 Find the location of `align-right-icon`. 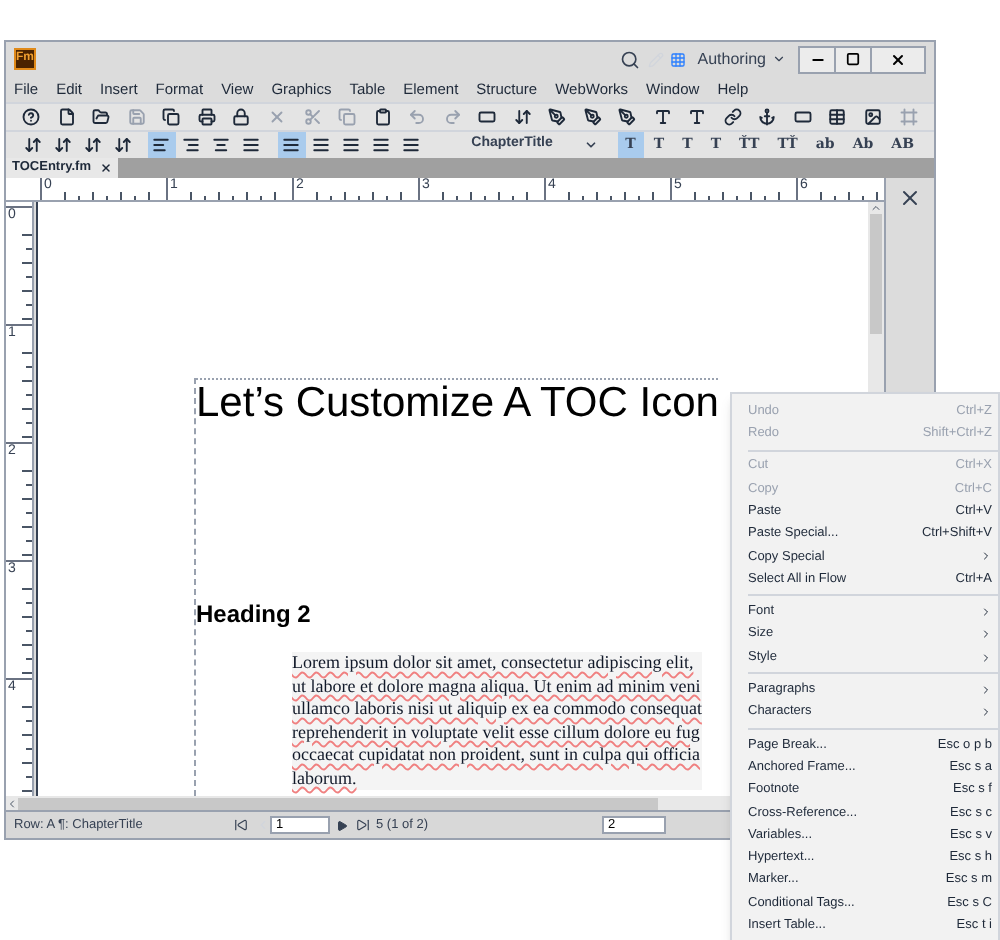

align-right-icon is located at coordinates (191, 145).